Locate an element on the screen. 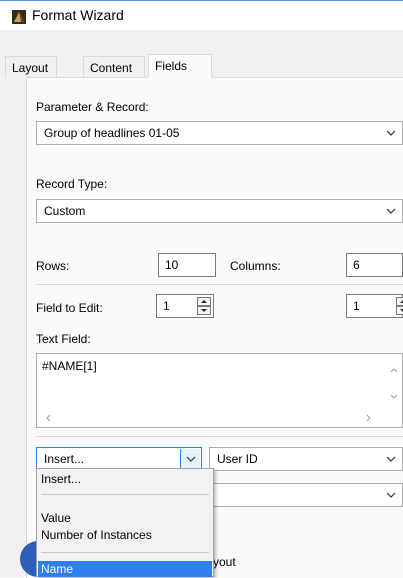 The width and height of the screenshot is (403, 578). columns-value: 6 is located at coordinates (356, 265).